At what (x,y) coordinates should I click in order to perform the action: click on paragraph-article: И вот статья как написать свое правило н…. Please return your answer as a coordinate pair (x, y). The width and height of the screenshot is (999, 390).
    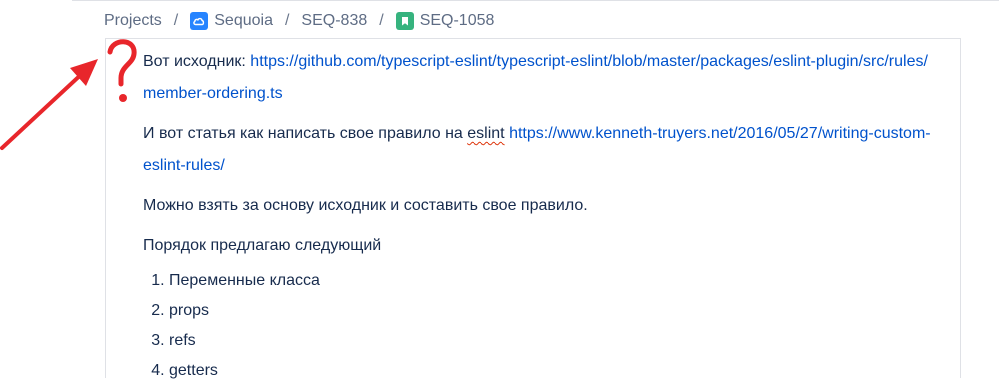
    Looking at the image, I should click on (538, 150).